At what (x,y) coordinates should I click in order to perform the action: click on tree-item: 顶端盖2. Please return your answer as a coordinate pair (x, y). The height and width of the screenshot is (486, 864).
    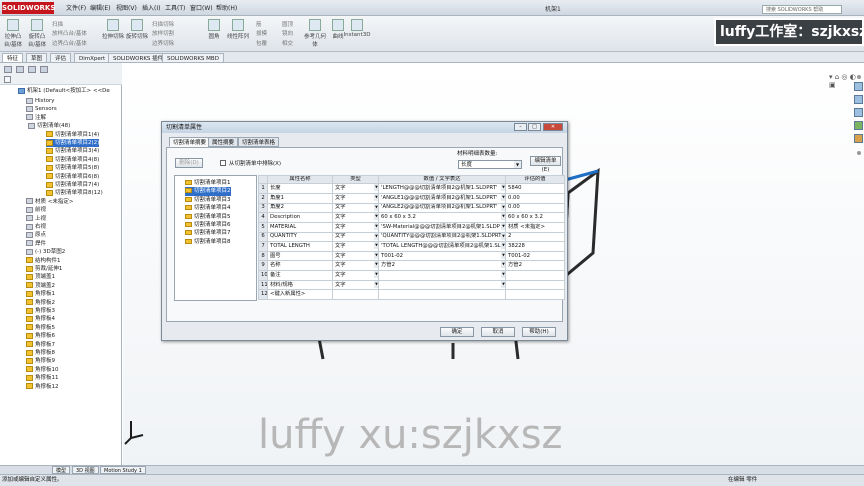
    Looking at the image, I should click on (40, 286).